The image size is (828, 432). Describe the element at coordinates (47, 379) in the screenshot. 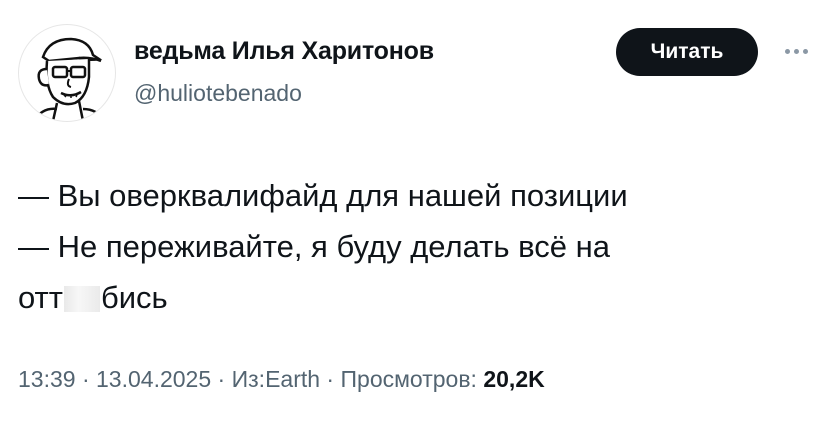

I see `tweet-time: 13:39` at that location.